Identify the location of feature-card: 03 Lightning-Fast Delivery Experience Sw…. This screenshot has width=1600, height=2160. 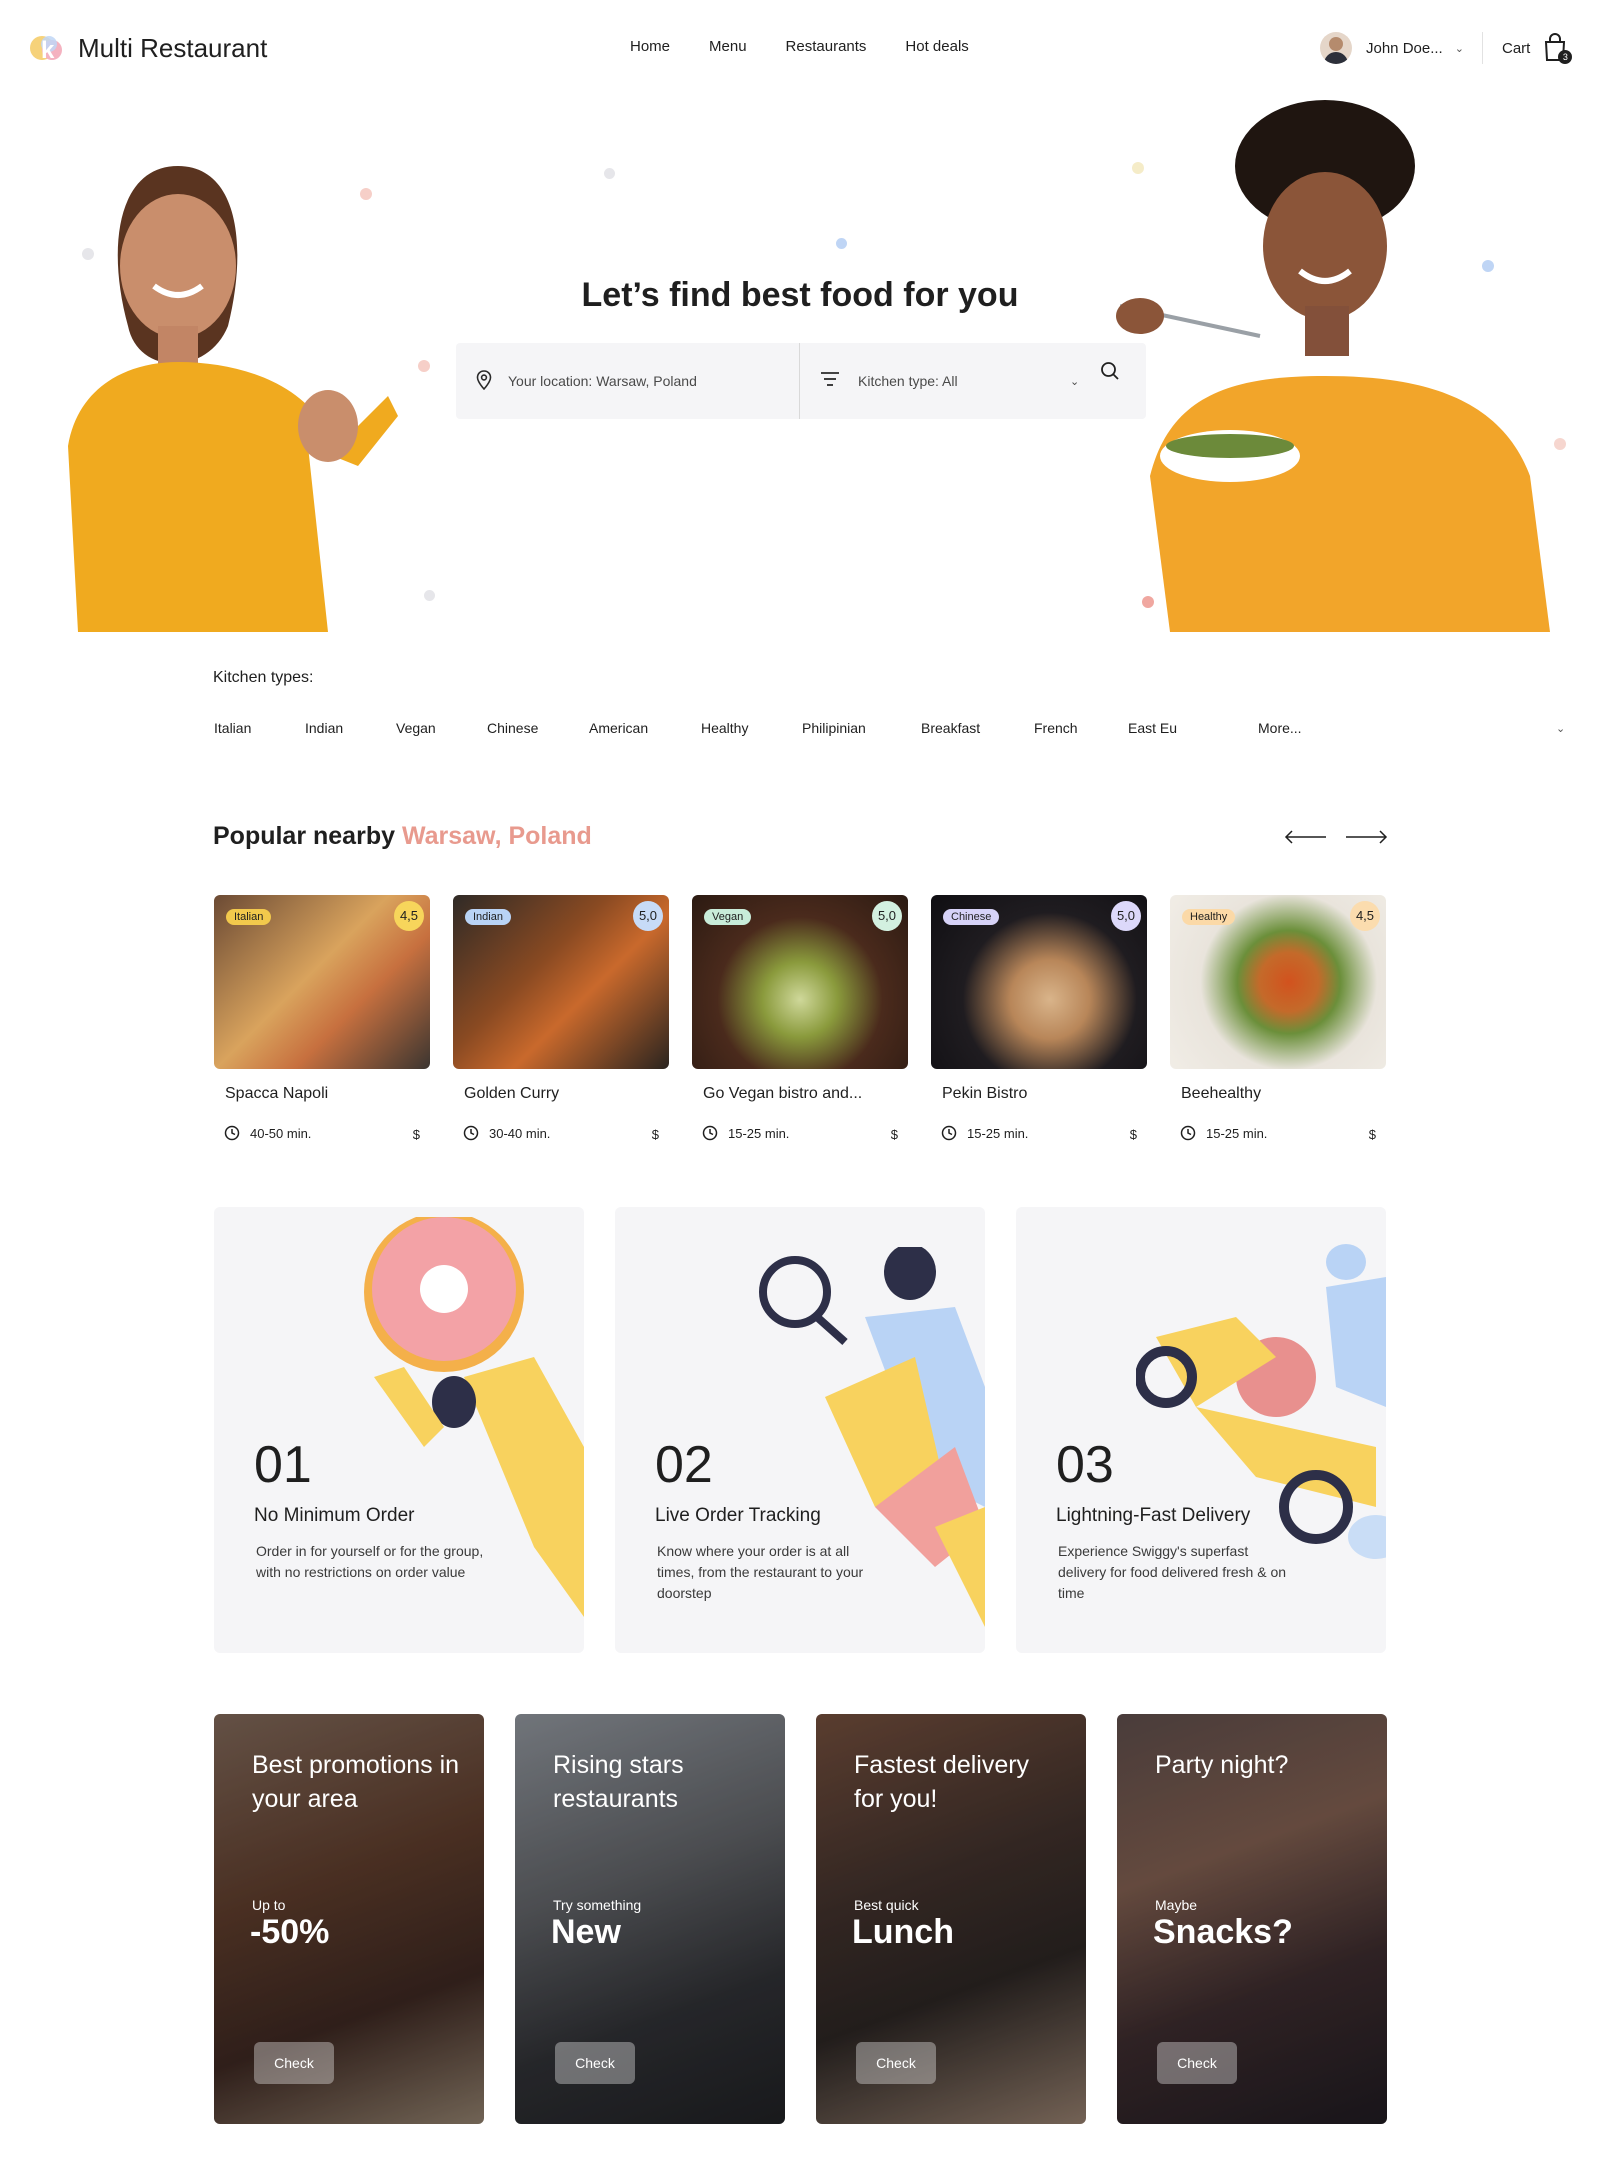
(1201, 1430).